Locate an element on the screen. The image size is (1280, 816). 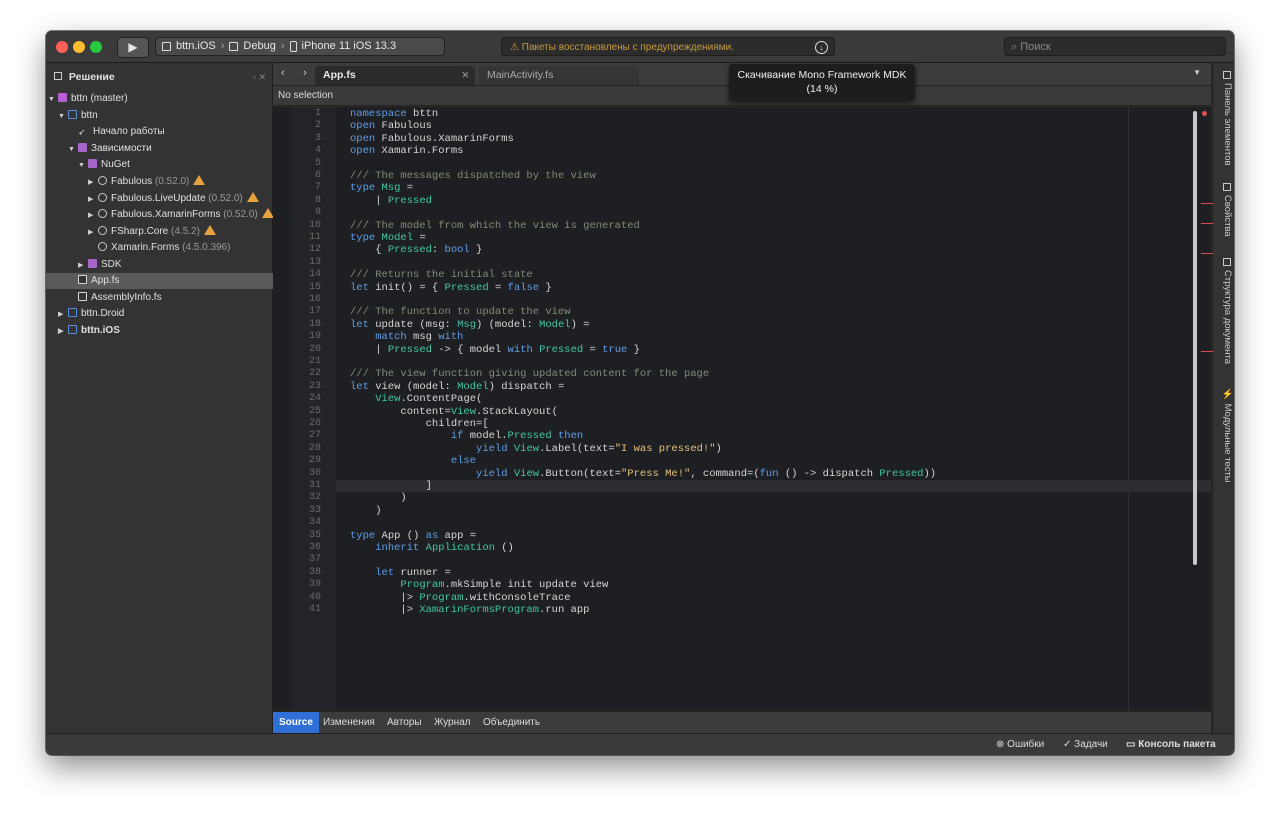
tree-item-solution: ▼ bttn (master) is located at coordinates (160, 99).